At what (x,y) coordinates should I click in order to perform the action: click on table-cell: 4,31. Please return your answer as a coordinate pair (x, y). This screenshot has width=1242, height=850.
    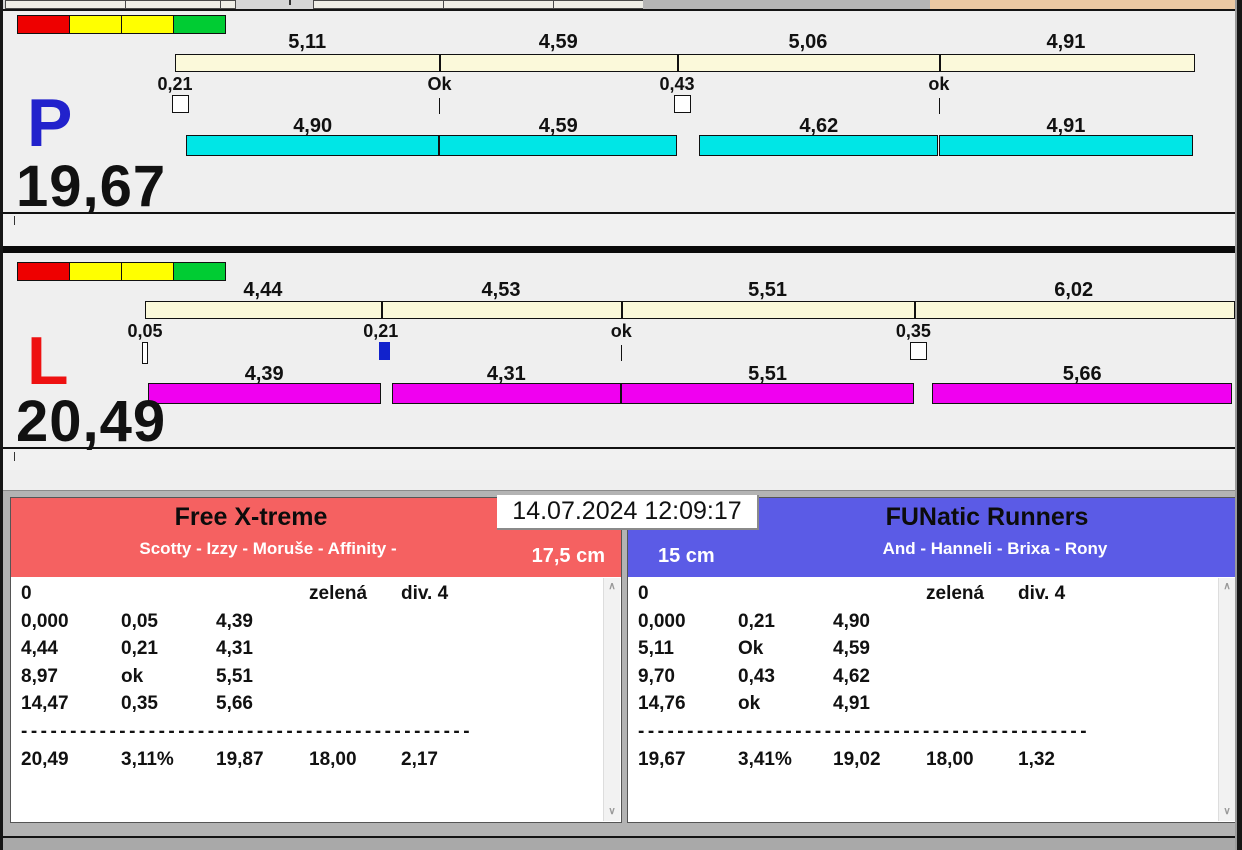
    Looking at the image, I should click on (234, 648).